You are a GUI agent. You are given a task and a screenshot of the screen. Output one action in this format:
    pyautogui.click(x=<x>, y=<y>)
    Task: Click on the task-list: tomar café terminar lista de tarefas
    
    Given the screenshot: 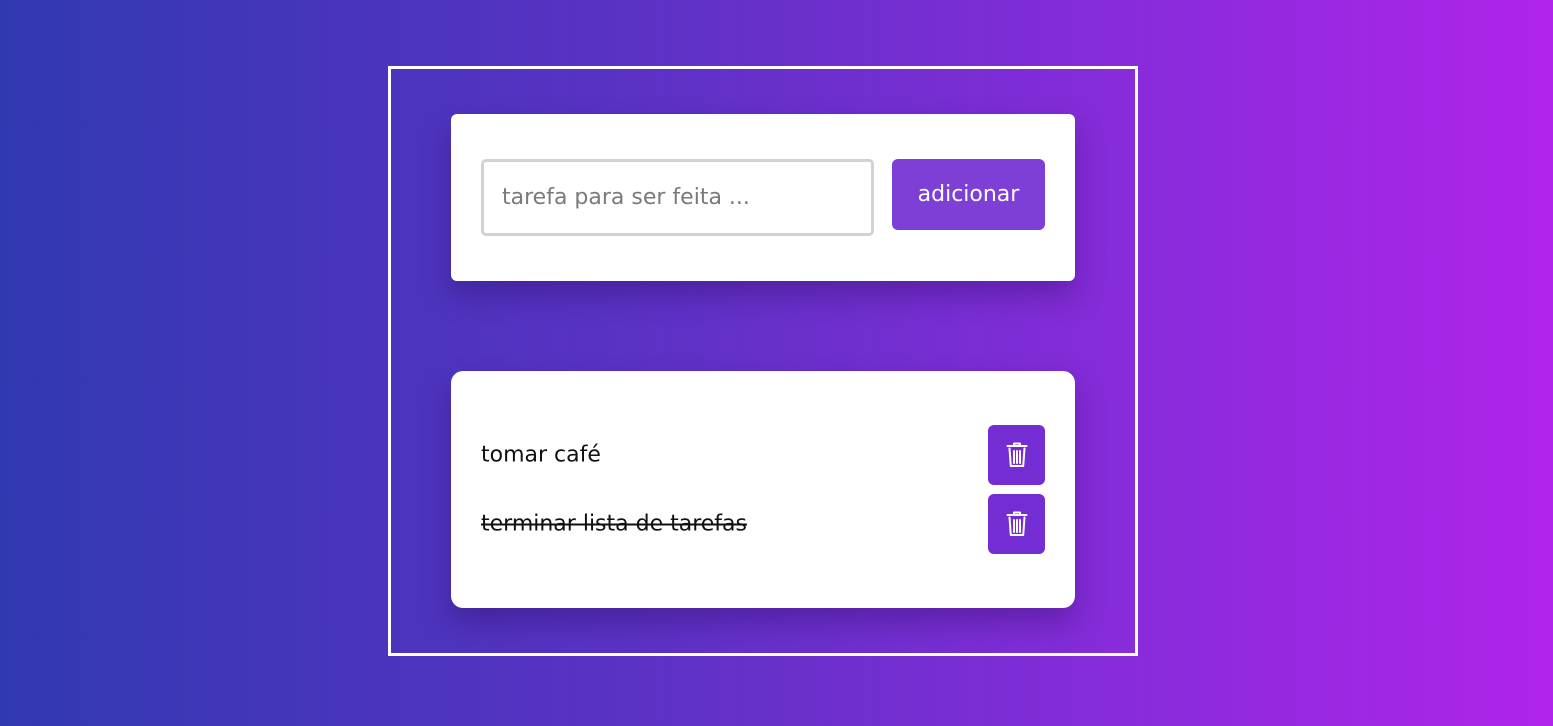 What is the action you would take?
    pyautogui.click(x=763, y=489)
    